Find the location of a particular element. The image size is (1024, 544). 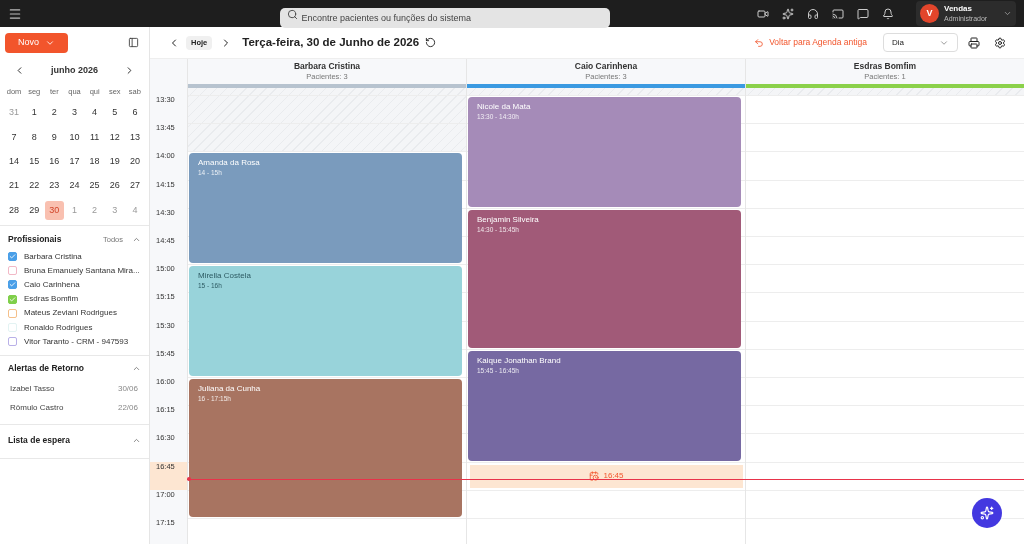

menu-icon is located at coordinates (15, 13).